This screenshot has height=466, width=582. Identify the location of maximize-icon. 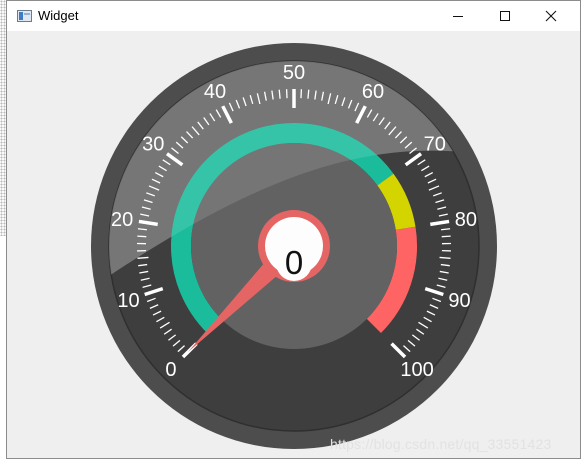
(505, 16).